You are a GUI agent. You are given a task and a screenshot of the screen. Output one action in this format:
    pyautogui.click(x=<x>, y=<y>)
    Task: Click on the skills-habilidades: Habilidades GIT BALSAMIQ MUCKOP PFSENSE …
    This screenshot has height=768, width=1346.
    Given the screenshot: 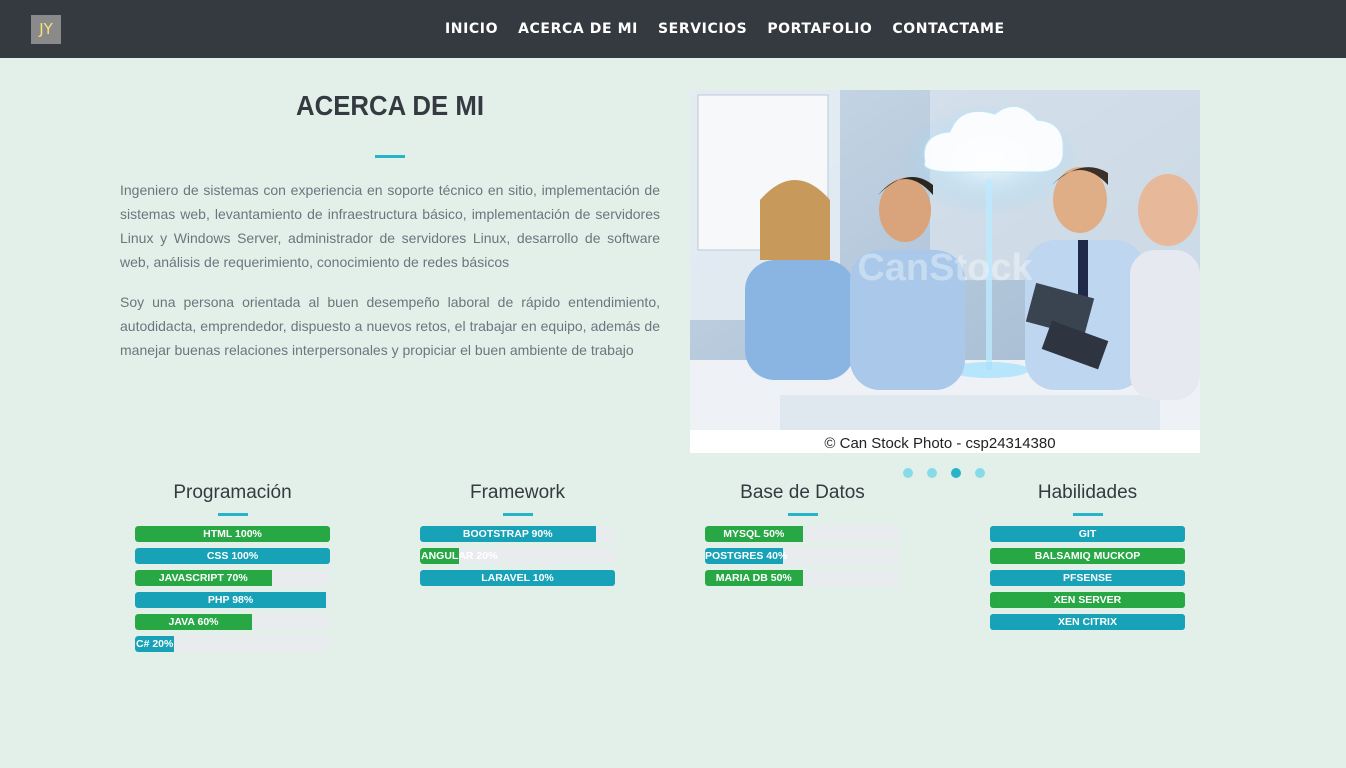 What is the action you would take?
    pyautogui.click(x=1087, y=558)
    